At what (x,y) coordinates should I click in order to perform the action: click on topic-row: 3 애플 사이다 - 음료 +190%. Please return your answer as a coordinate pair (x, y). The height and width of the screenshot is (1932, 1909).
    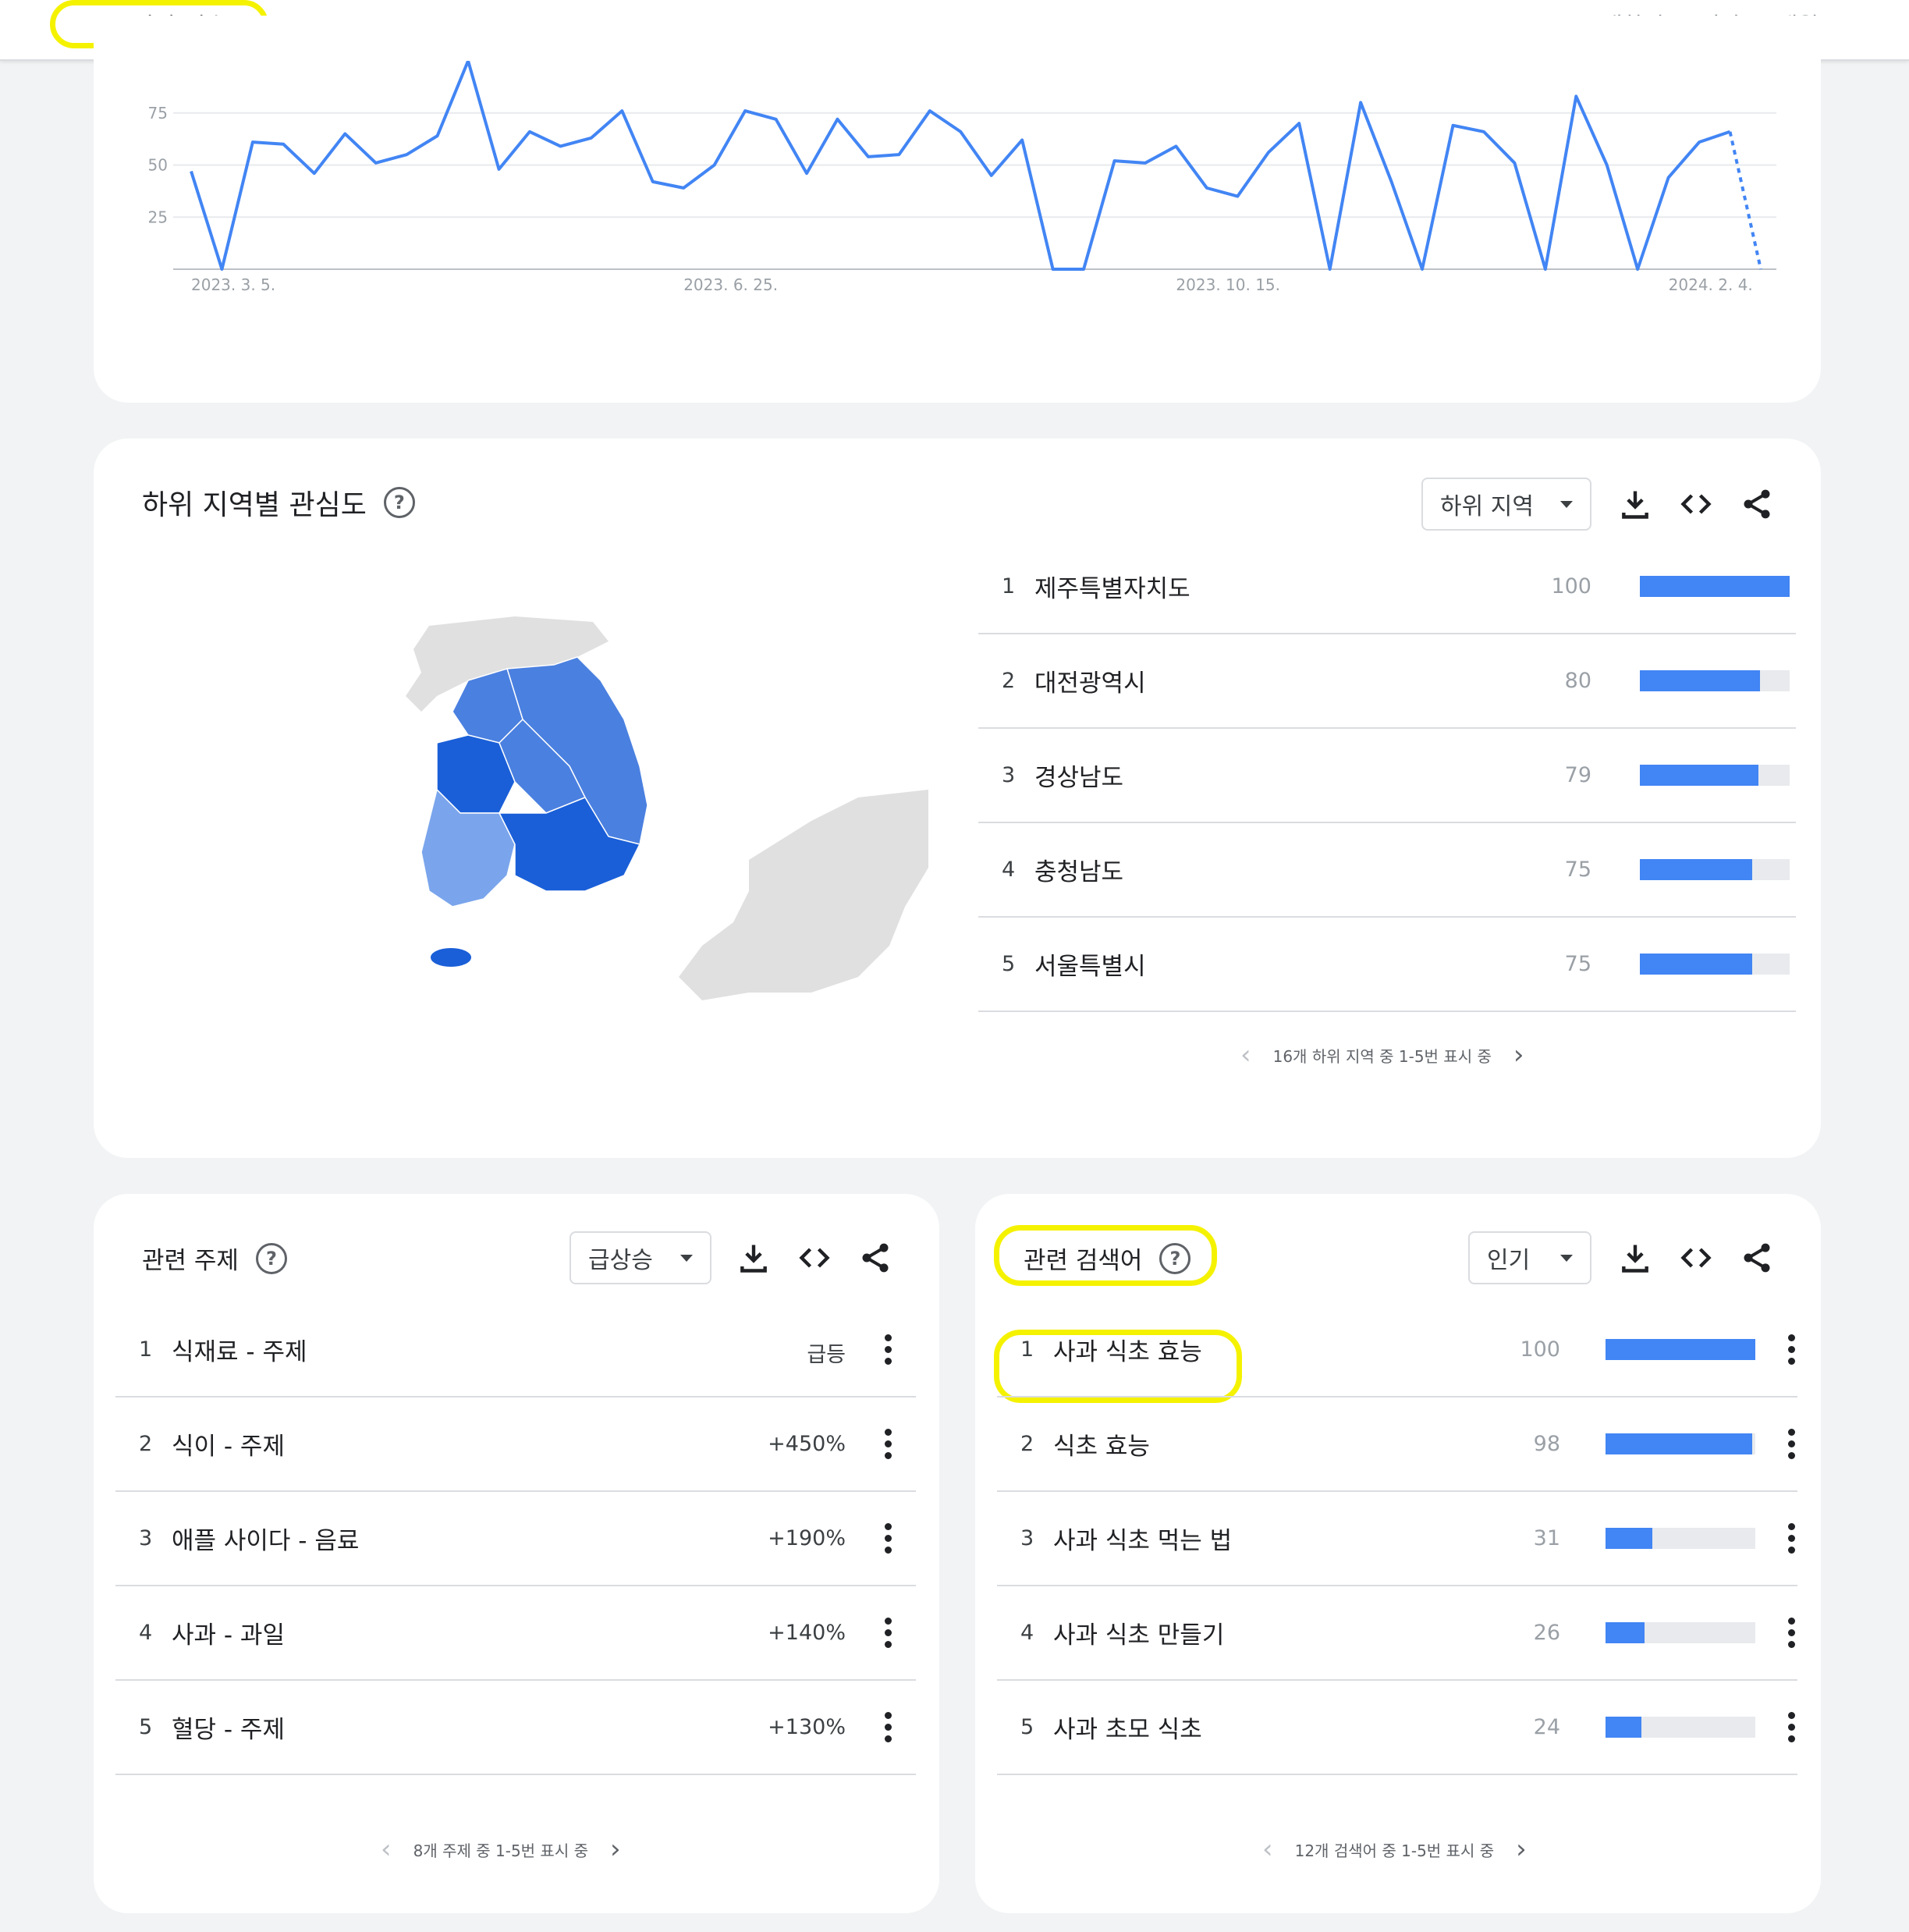
    Looking at the image, I should click on (515, 1539).